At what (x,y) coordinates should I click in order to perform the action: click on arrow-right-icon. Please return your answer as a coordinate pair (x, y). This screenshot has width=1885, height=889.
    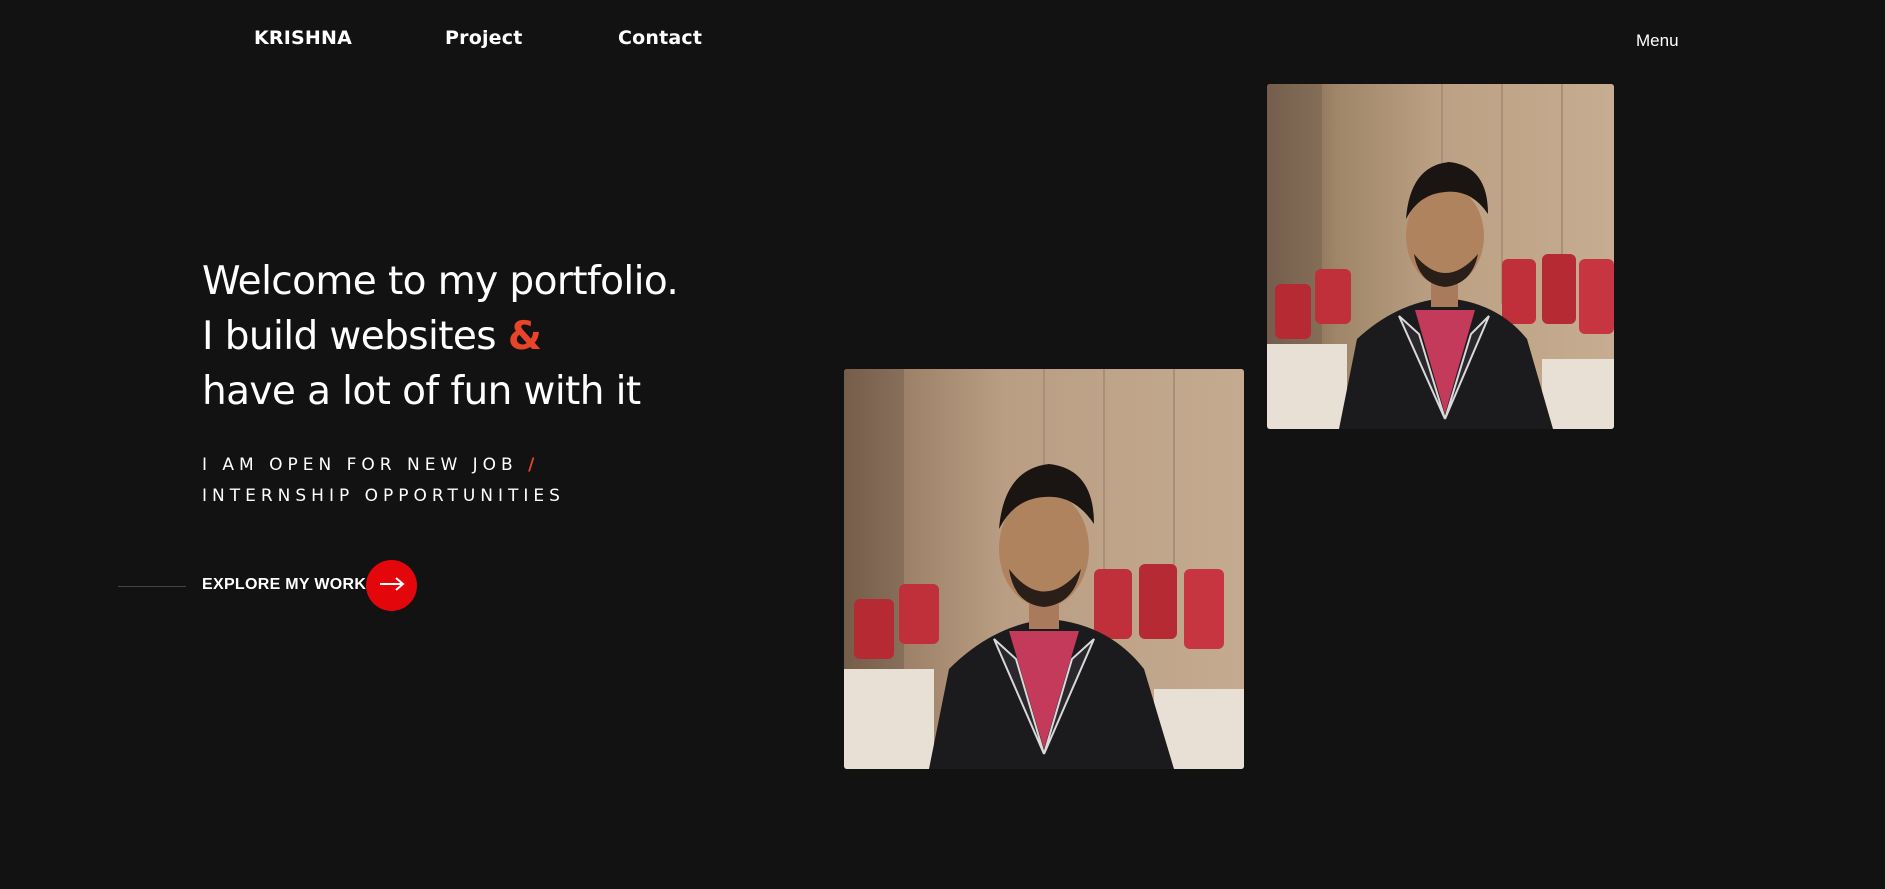
    Looking at the image, I should click on (392, 585).